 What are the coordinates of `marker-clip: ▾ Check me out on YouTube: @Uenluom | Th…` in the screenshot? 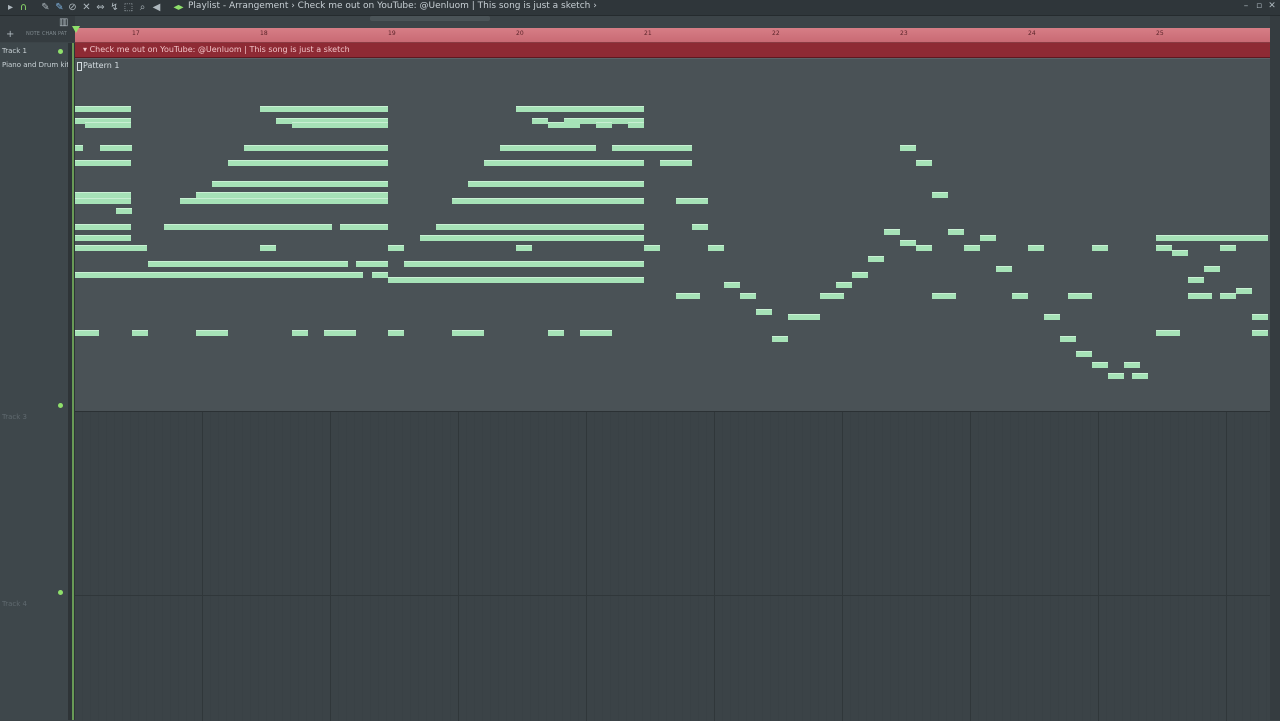 It's located at (672, 50).